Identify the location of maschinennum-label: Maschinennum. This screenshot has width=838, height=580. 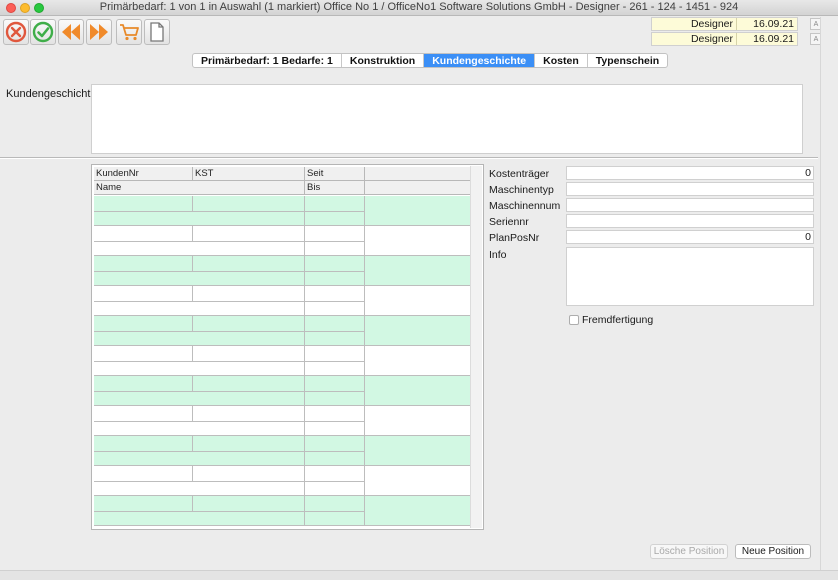
(525, 206).